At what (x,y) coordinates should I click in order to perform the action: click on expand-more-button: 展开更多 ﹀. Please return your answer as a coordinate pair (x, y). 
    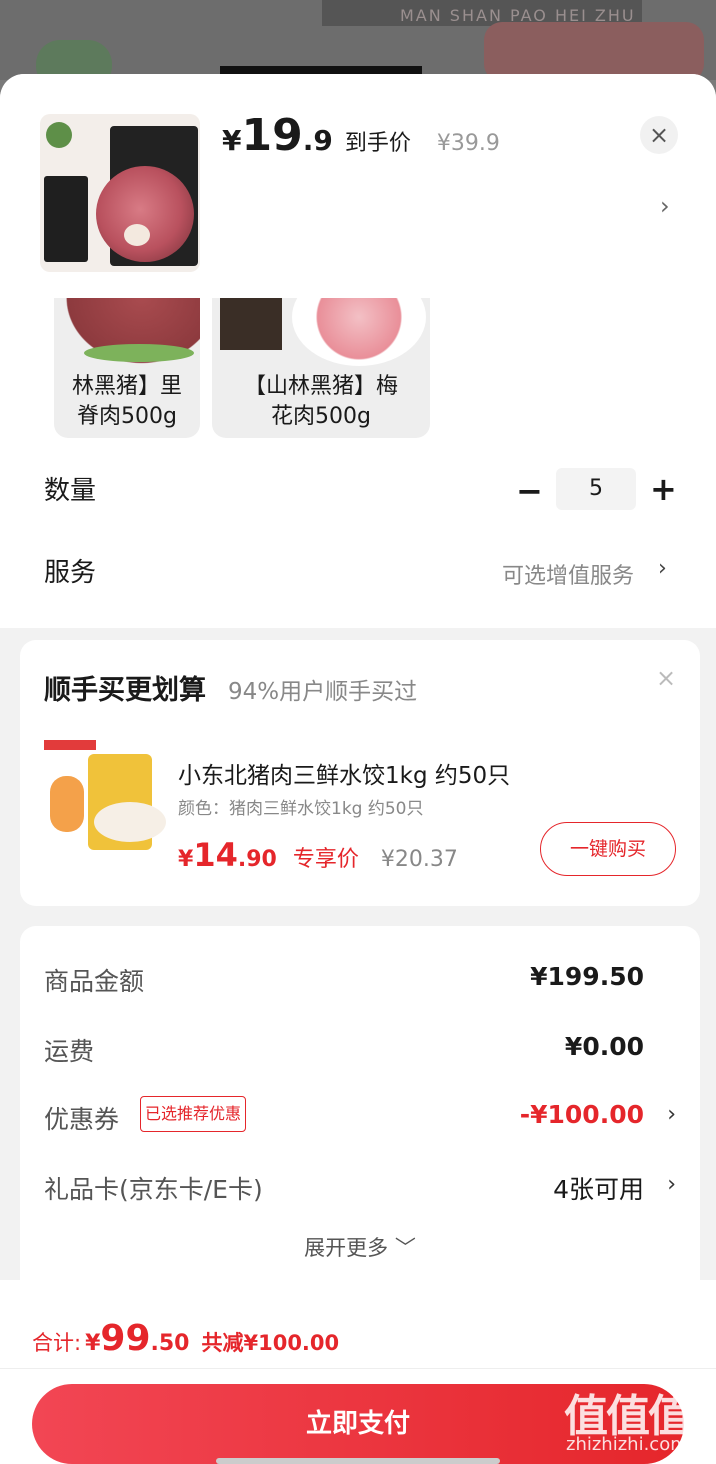
    Looking at the image, I should click on (360, 1247).